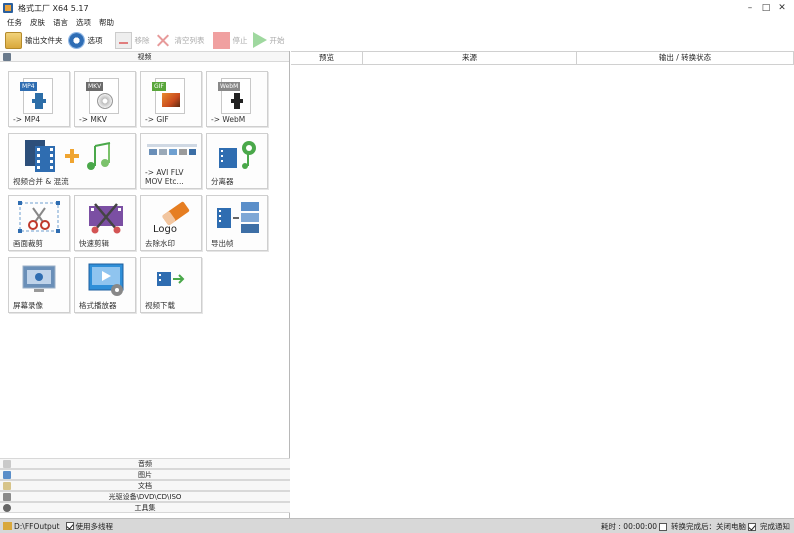  I want to click on tile-remove-watermark: Logo 去除水印, so click(171, 223).